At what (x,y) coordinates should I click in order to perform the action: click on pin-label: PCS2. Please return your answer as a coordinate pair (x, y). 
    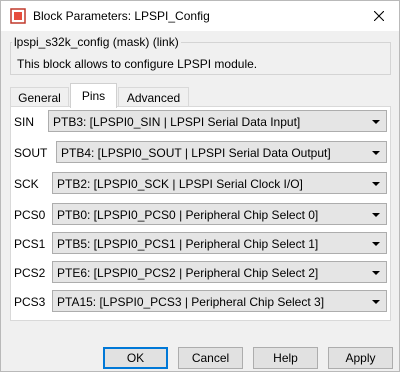
    Looking at the image, I should click on (30, 273).